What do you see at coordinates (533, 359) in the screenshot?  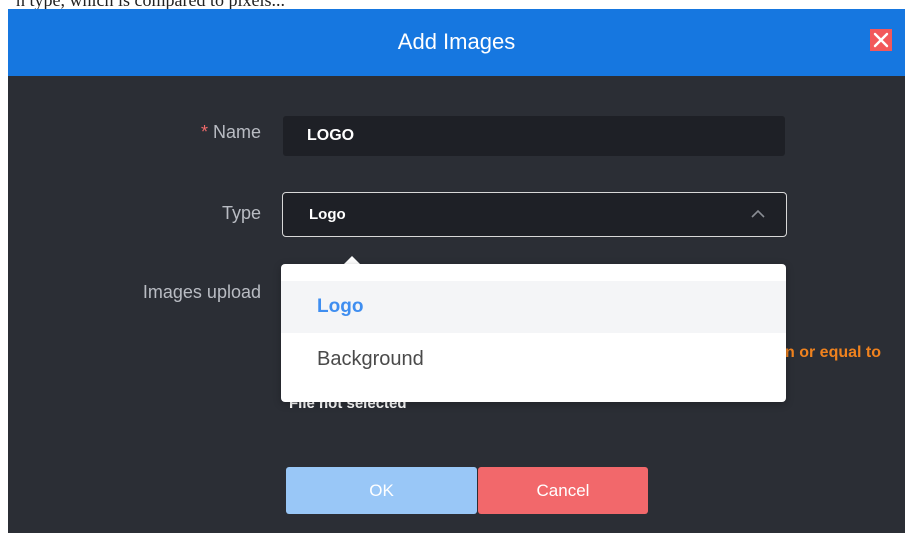 I see `dropdown-option-background: Background` at bounding box center [533, 359].